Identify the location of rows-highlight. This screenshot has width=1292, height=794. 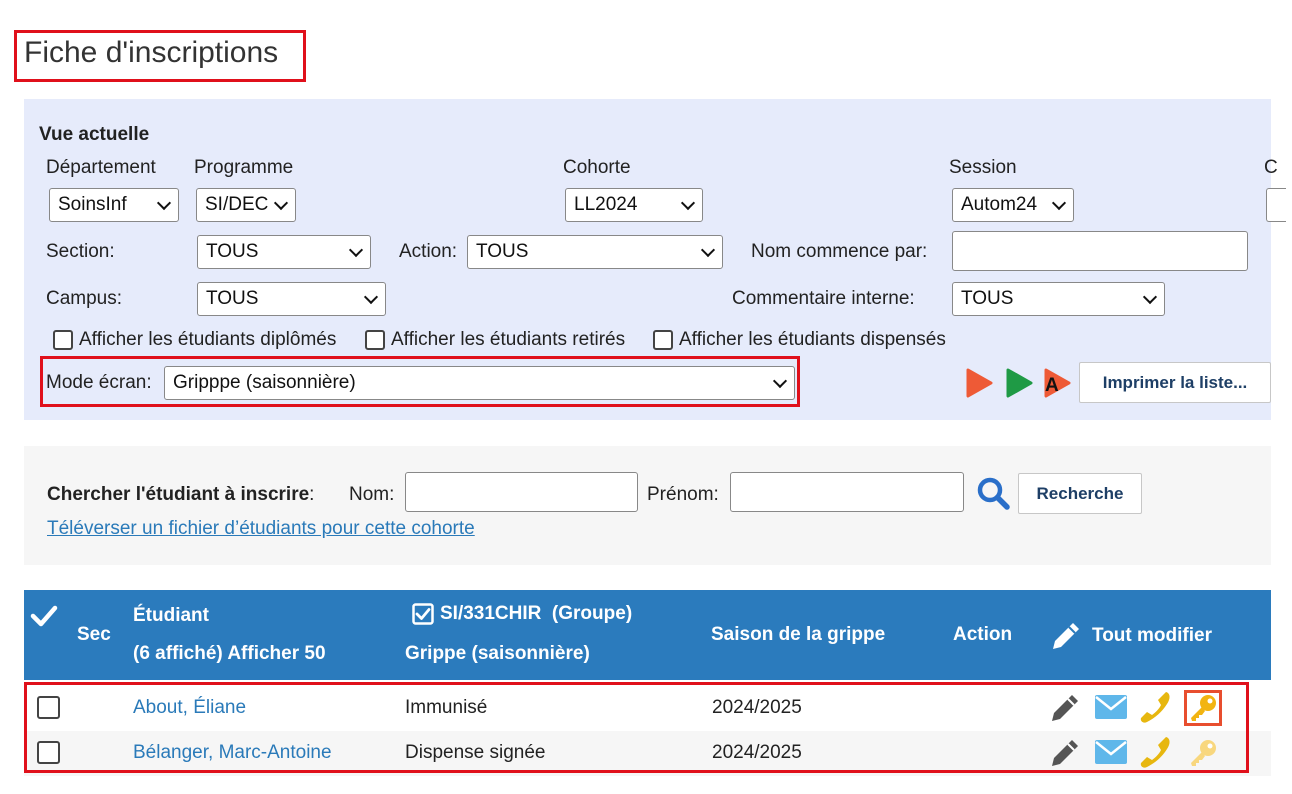
(636, 727).